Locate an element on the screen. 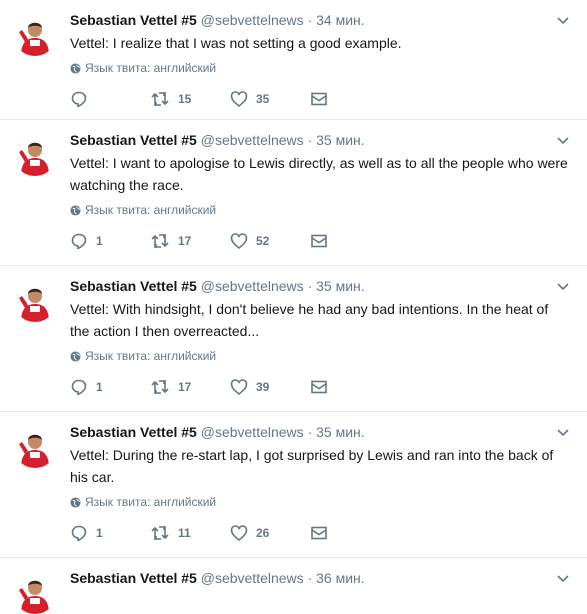 The image size is (587, 614). tweet-actions: 15 35 is located at coordinates (320, 99).